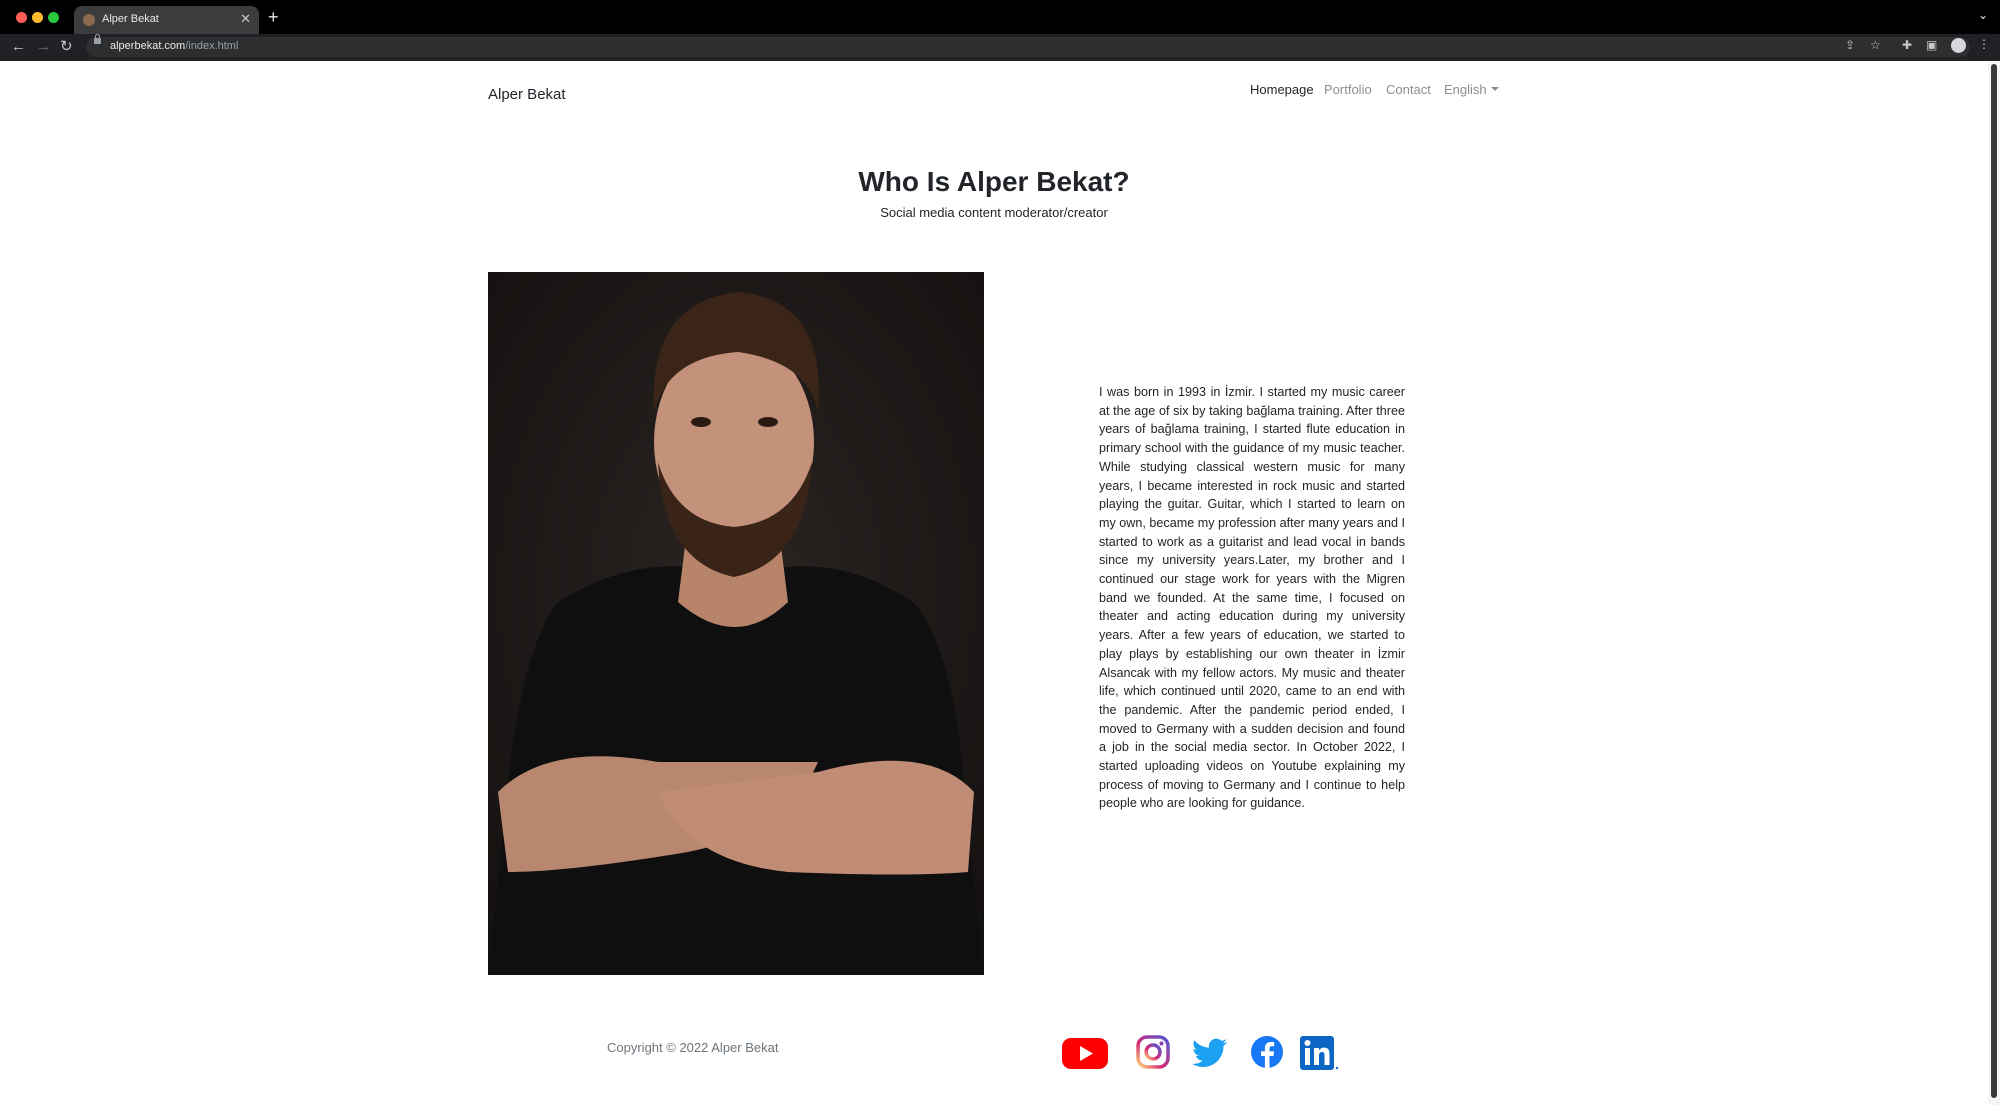  What do you see at coordinates (212, 46) in the screenshot?
I see `url-path: /index.html` at bounding box center [212, 46].